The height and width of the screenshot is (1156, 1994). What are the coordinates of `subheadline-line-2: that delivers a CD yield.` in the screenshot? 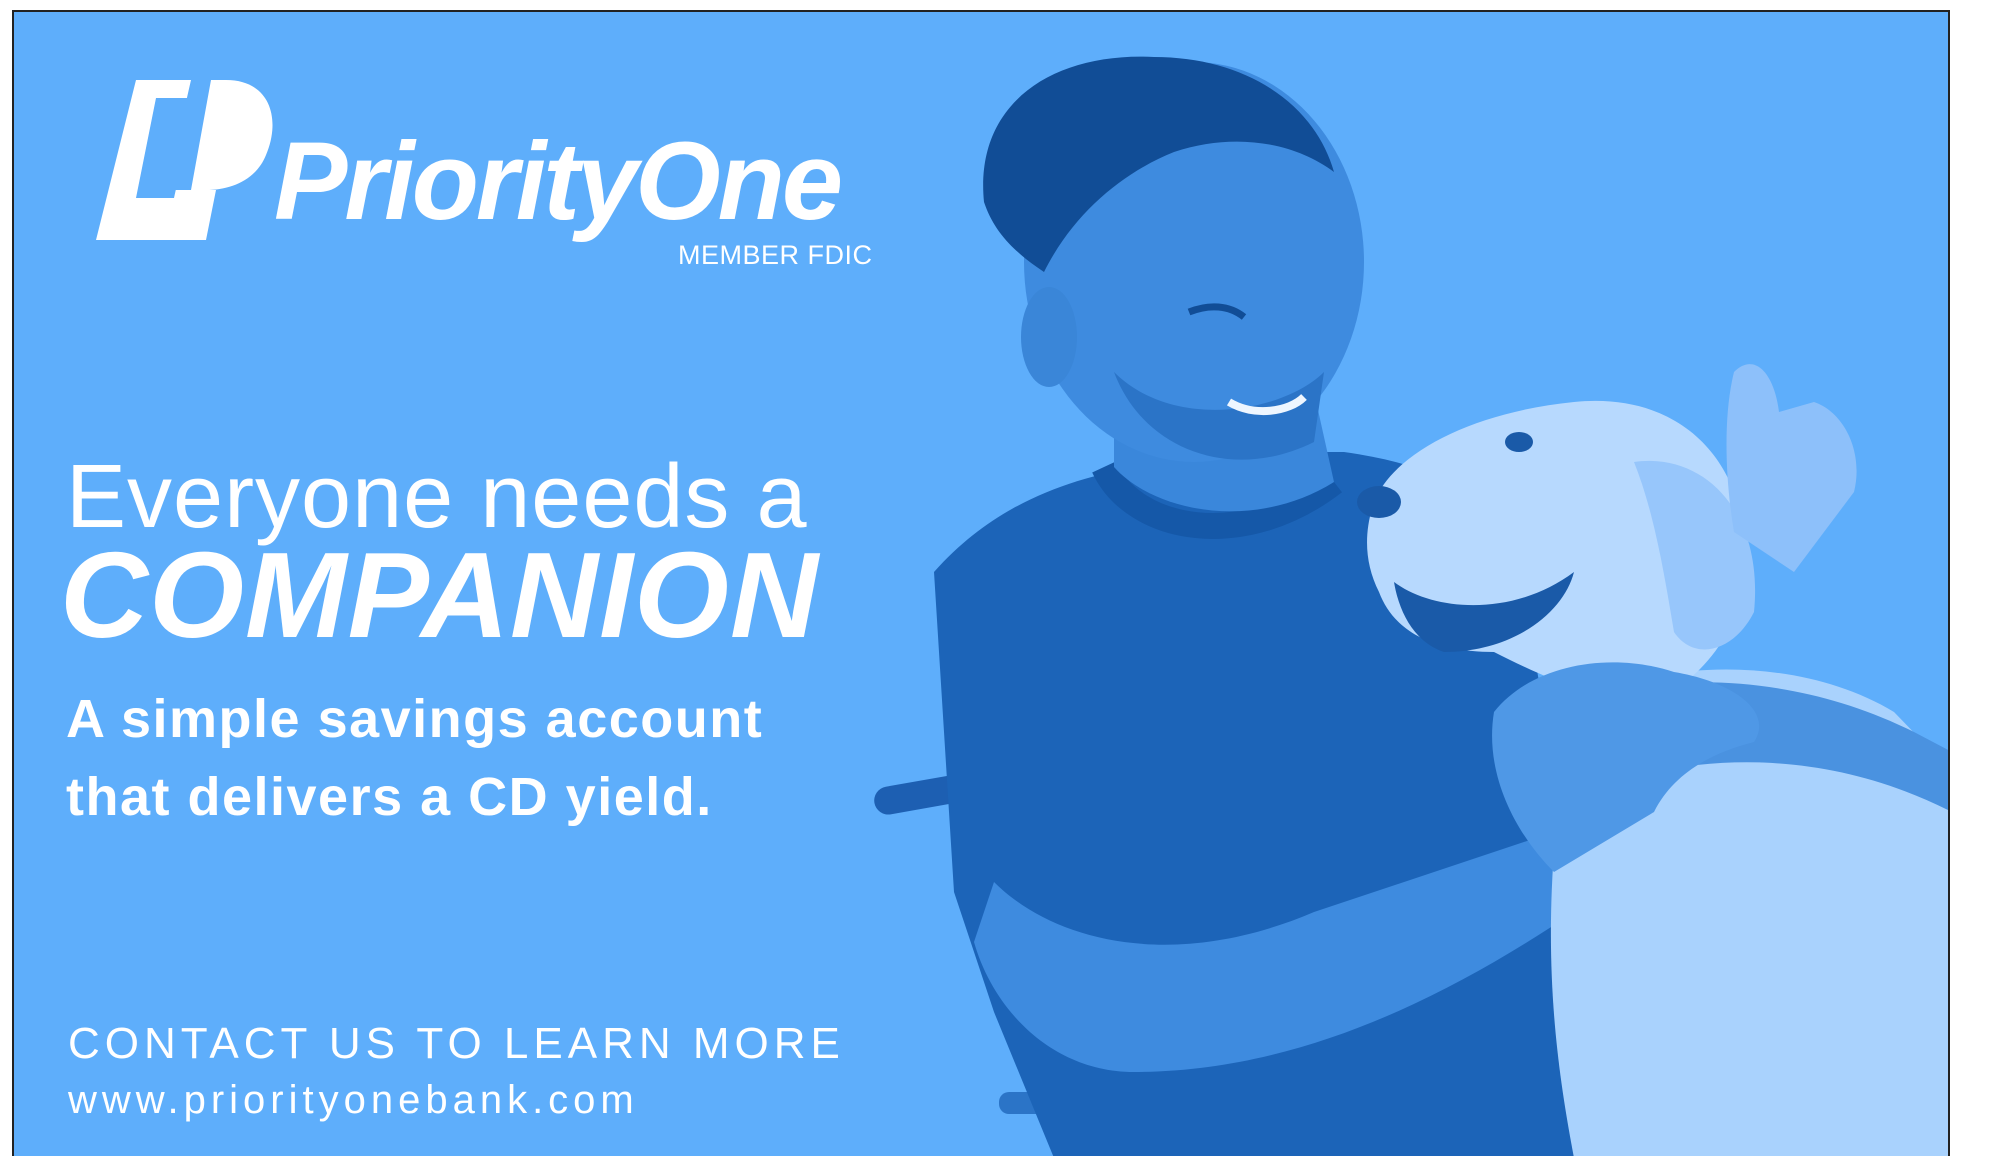 It's located at (389, 797).